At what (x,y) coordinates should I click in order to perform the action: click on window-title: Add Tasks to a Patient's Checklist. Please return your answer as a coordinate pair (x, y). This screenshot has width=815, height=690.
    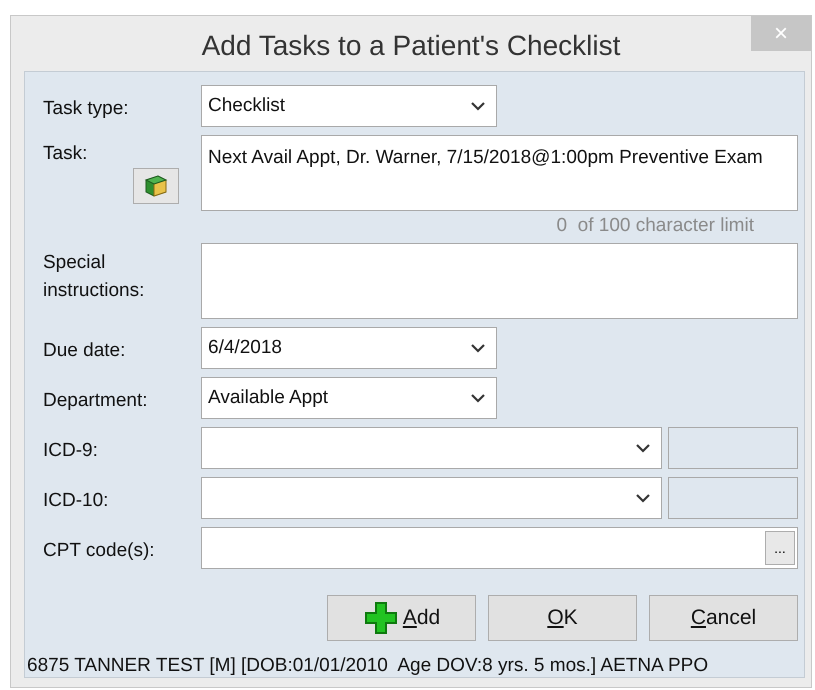
    Looking at the image, I should click on (411, 46).